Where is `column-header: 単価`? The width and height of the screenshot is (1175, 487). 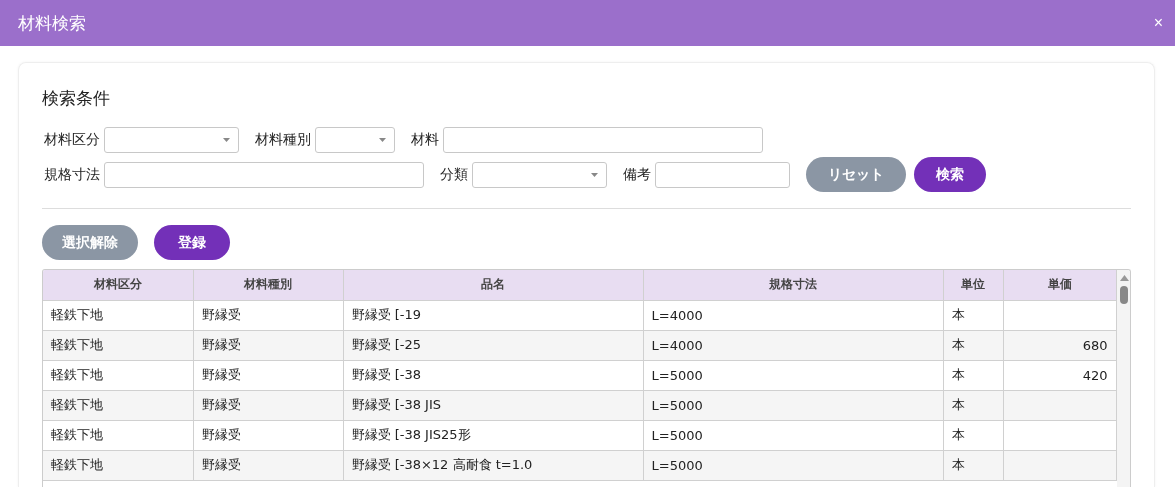
column-header: 単価 is located at coordinates (1059, 285).